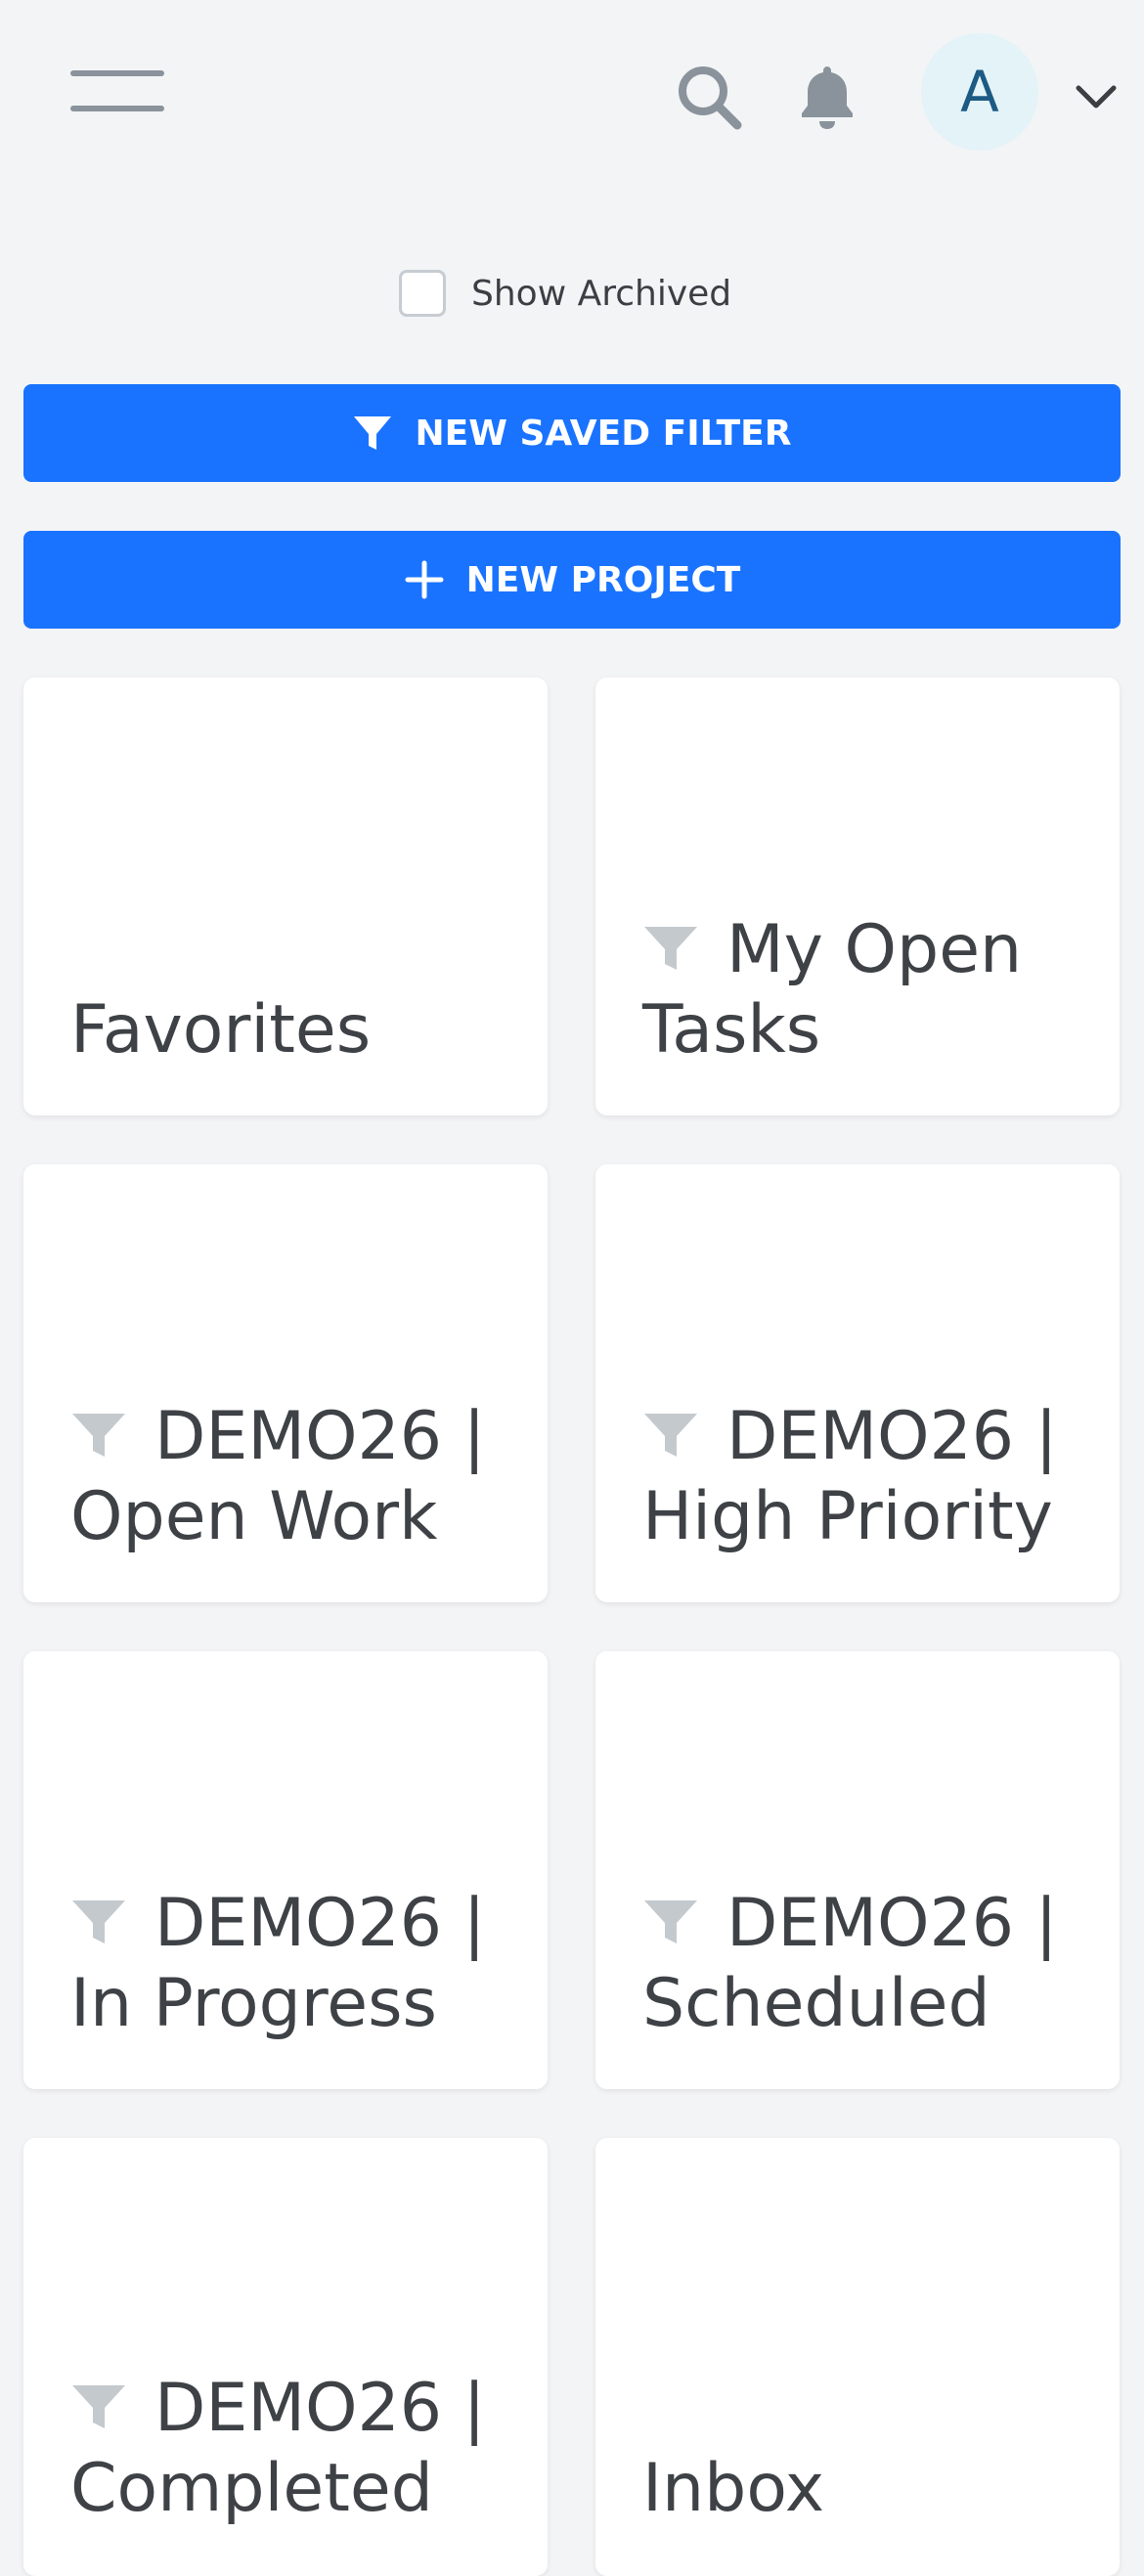  Describe the element at coordinates (857, 2357) in the screenshot. I see `project-card: Inbox` at that location.